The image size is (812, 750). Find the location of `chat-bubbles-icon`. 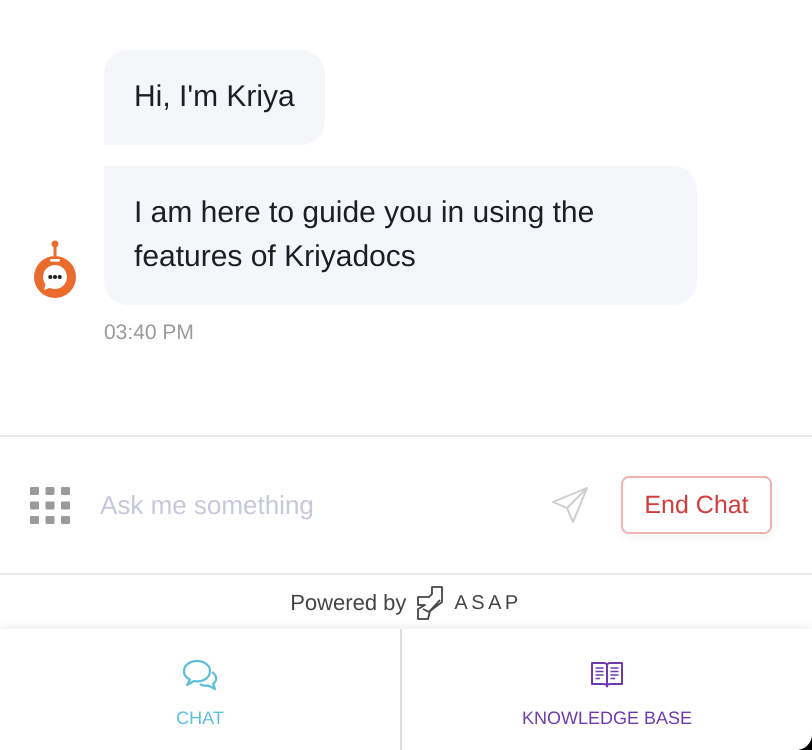

chat-bubbles-icon is located at coordinates (200, 674).